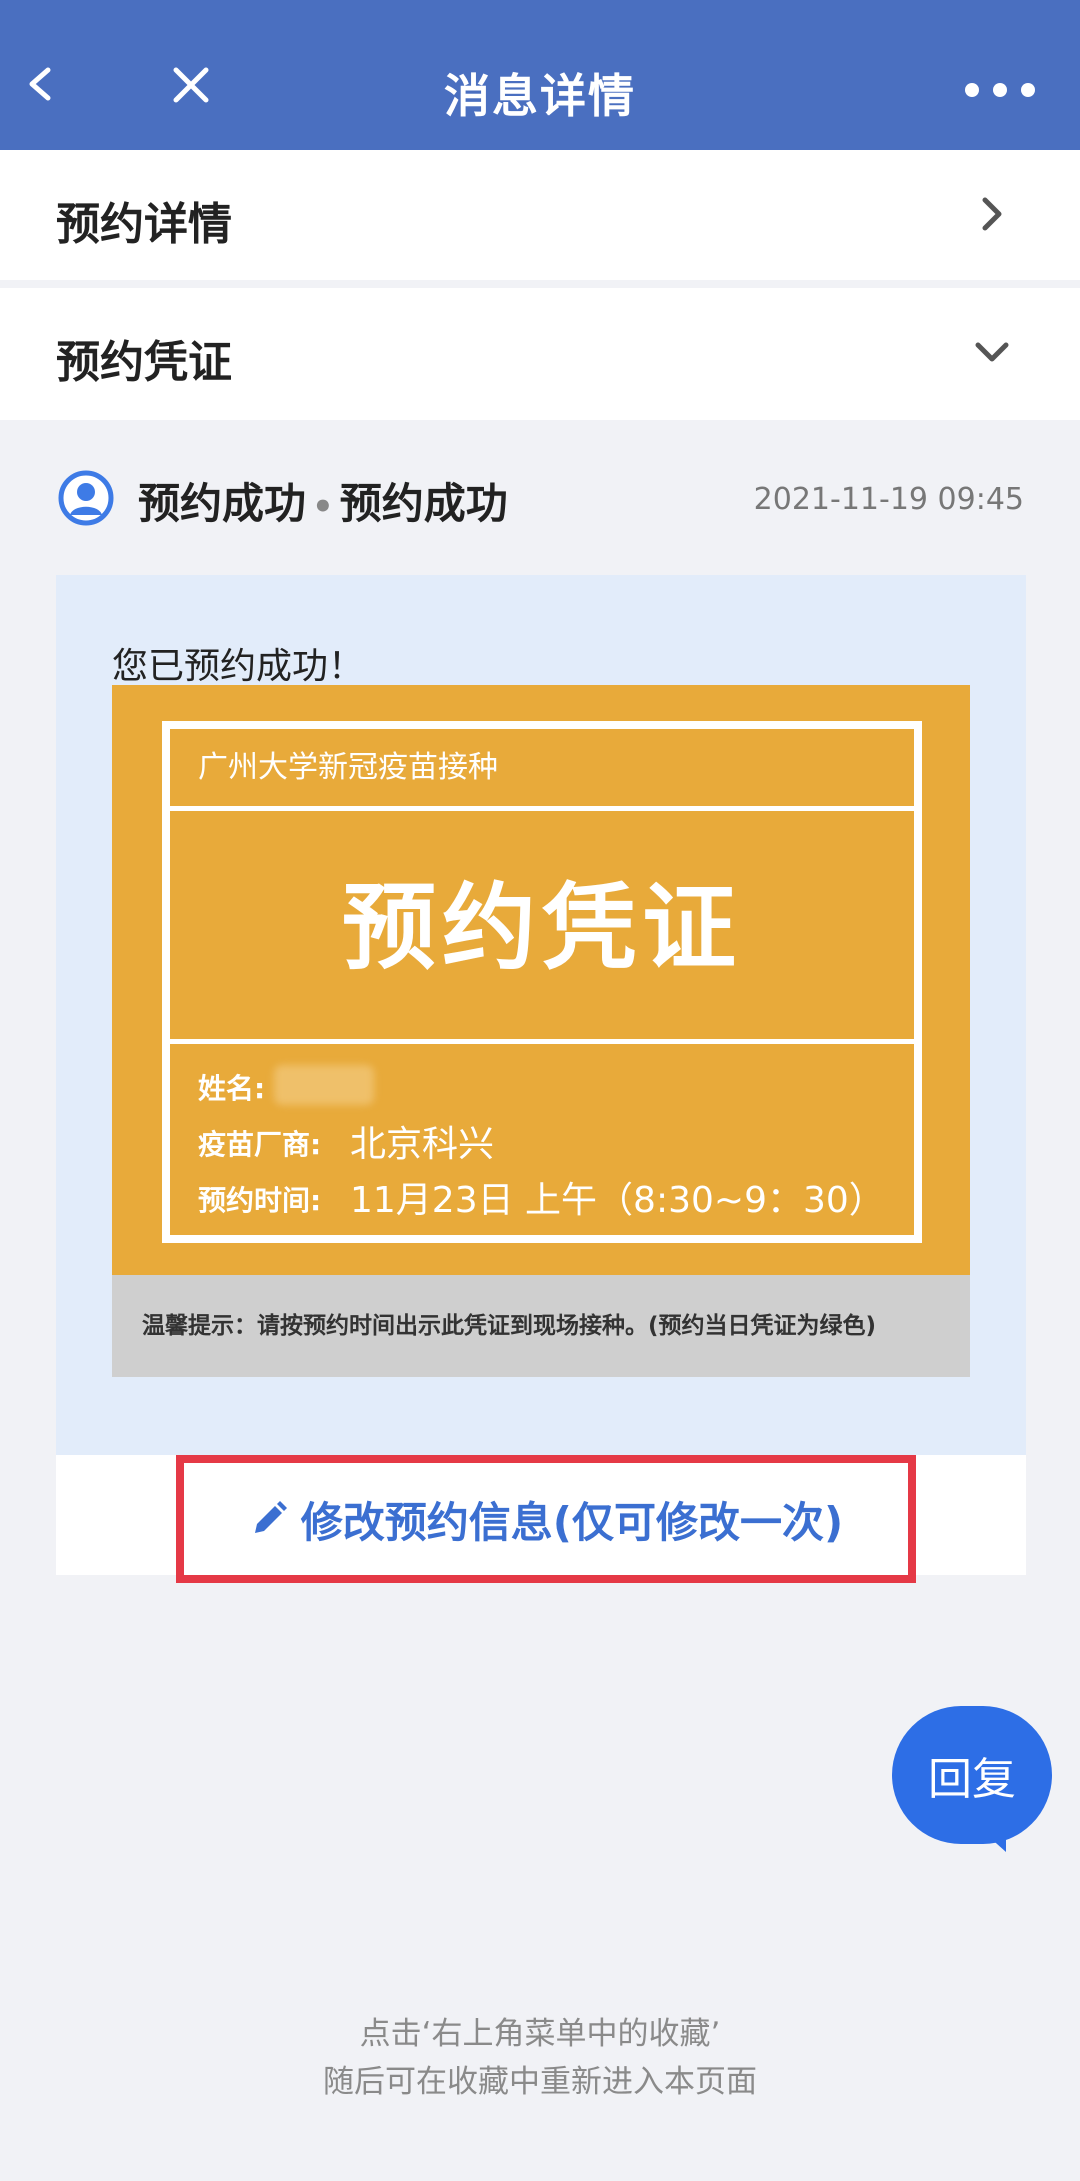 The image size is (1080, 2181). I want to click on voucher-time-row: 预约时间: 11月23日 上午（8:30~9：30）, so click(558, 1199).